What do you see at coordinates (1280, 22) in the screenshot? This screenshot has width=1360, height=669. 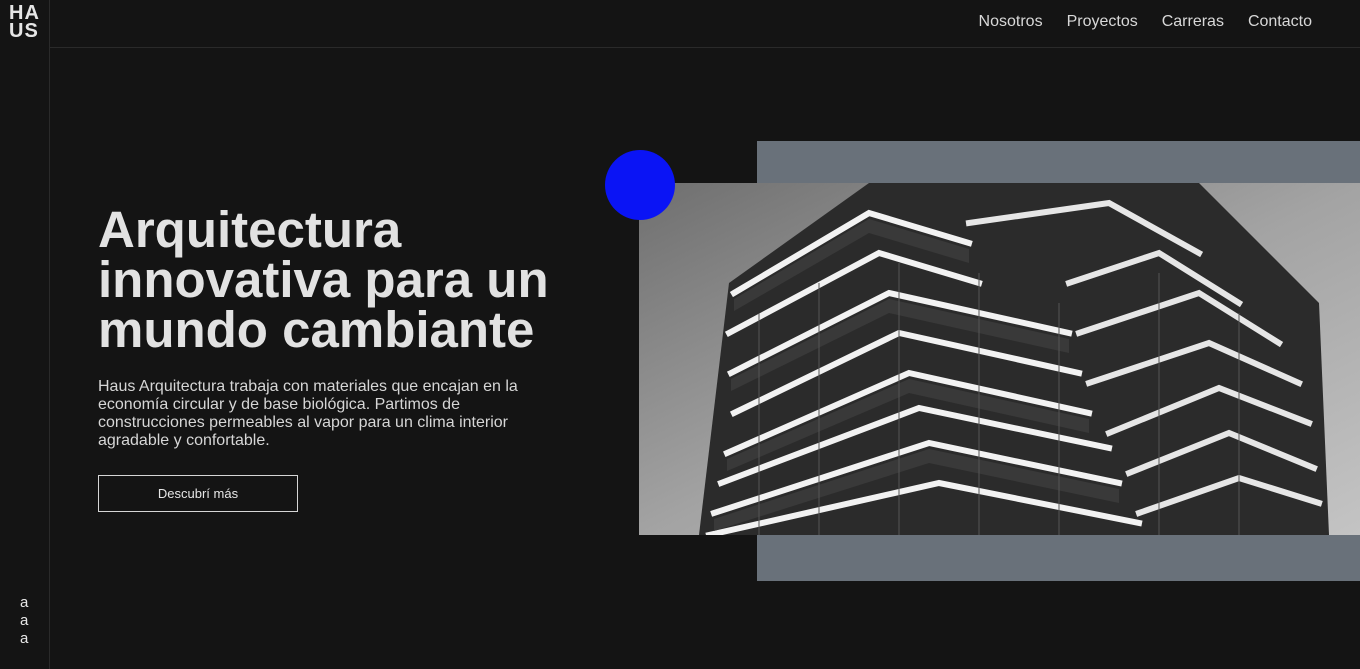 I see `nav-item-contacto: Contacto` at bounding box center [1280, 22].